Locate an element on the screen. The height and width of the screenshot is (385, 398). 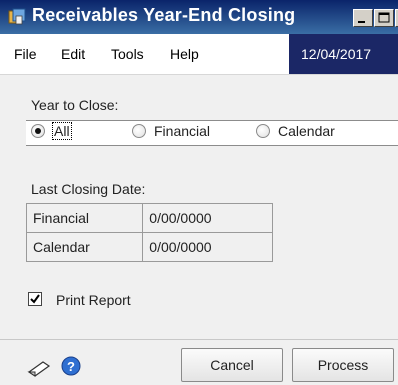
radio-financial: Financial is located at coordinates (171, 131).